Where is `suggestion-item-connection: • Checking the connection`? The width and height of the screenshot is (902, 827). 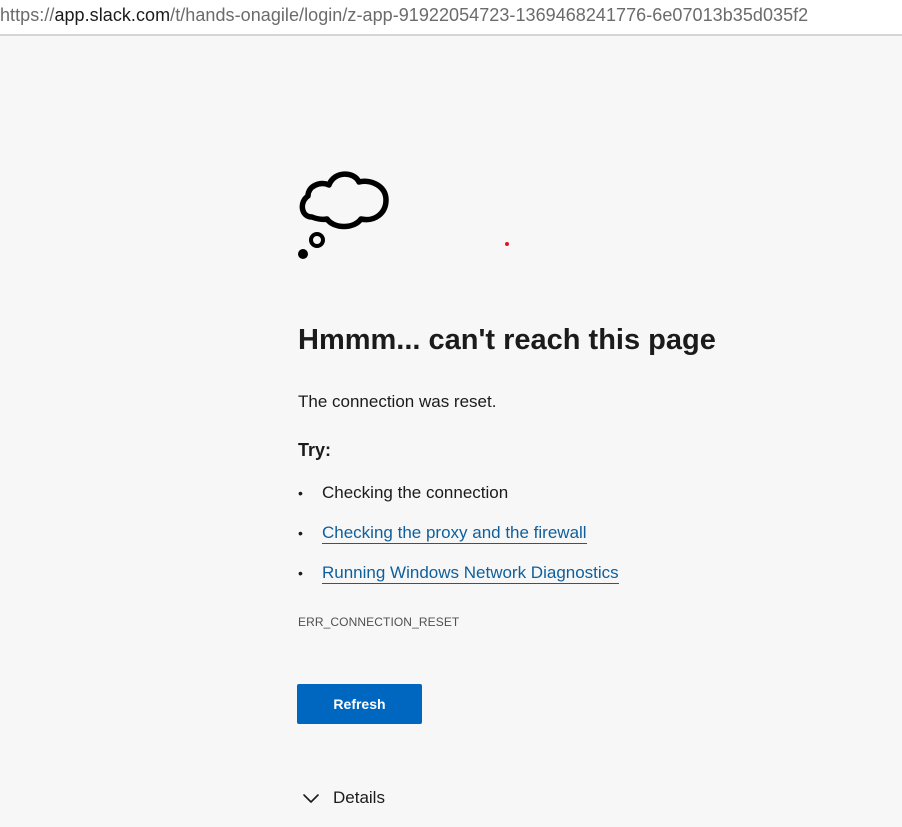 suggestion-item-connection: • Checking the connection is located at coordinates (458, 498).